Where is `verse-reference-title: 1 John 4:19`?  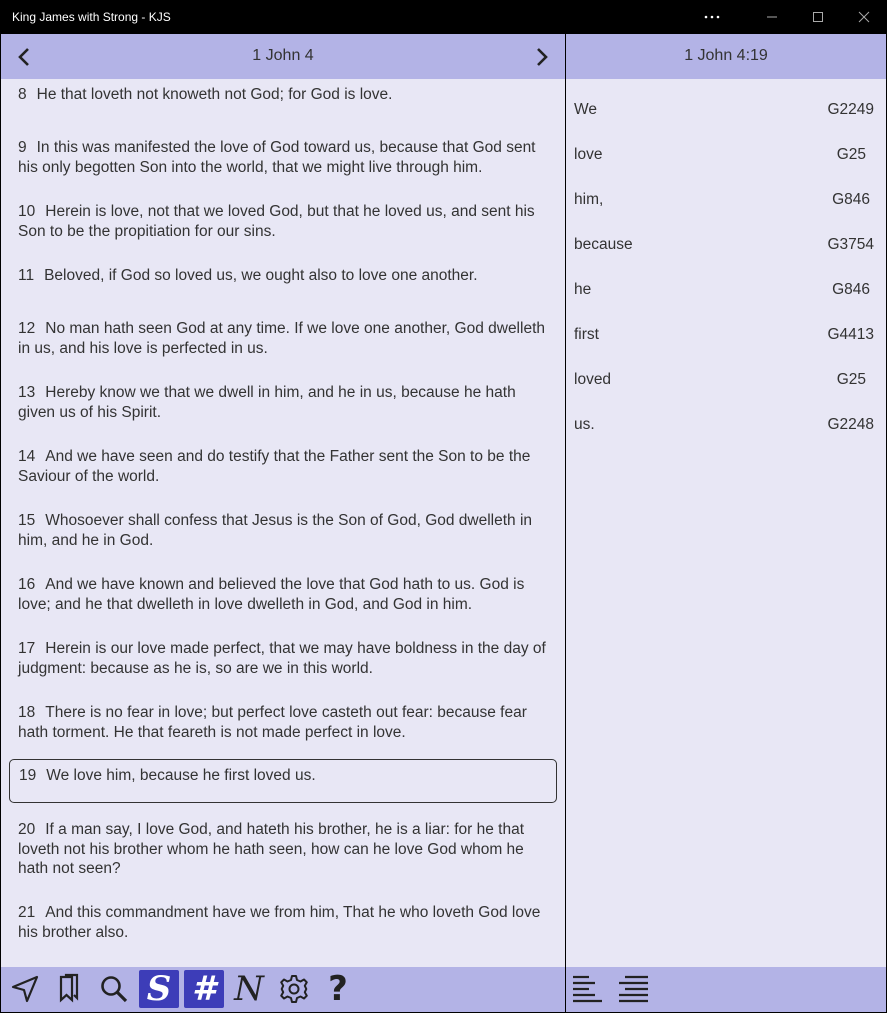
verse-reference-title: 1 John 4:19 is located at coordinates (726, 55).